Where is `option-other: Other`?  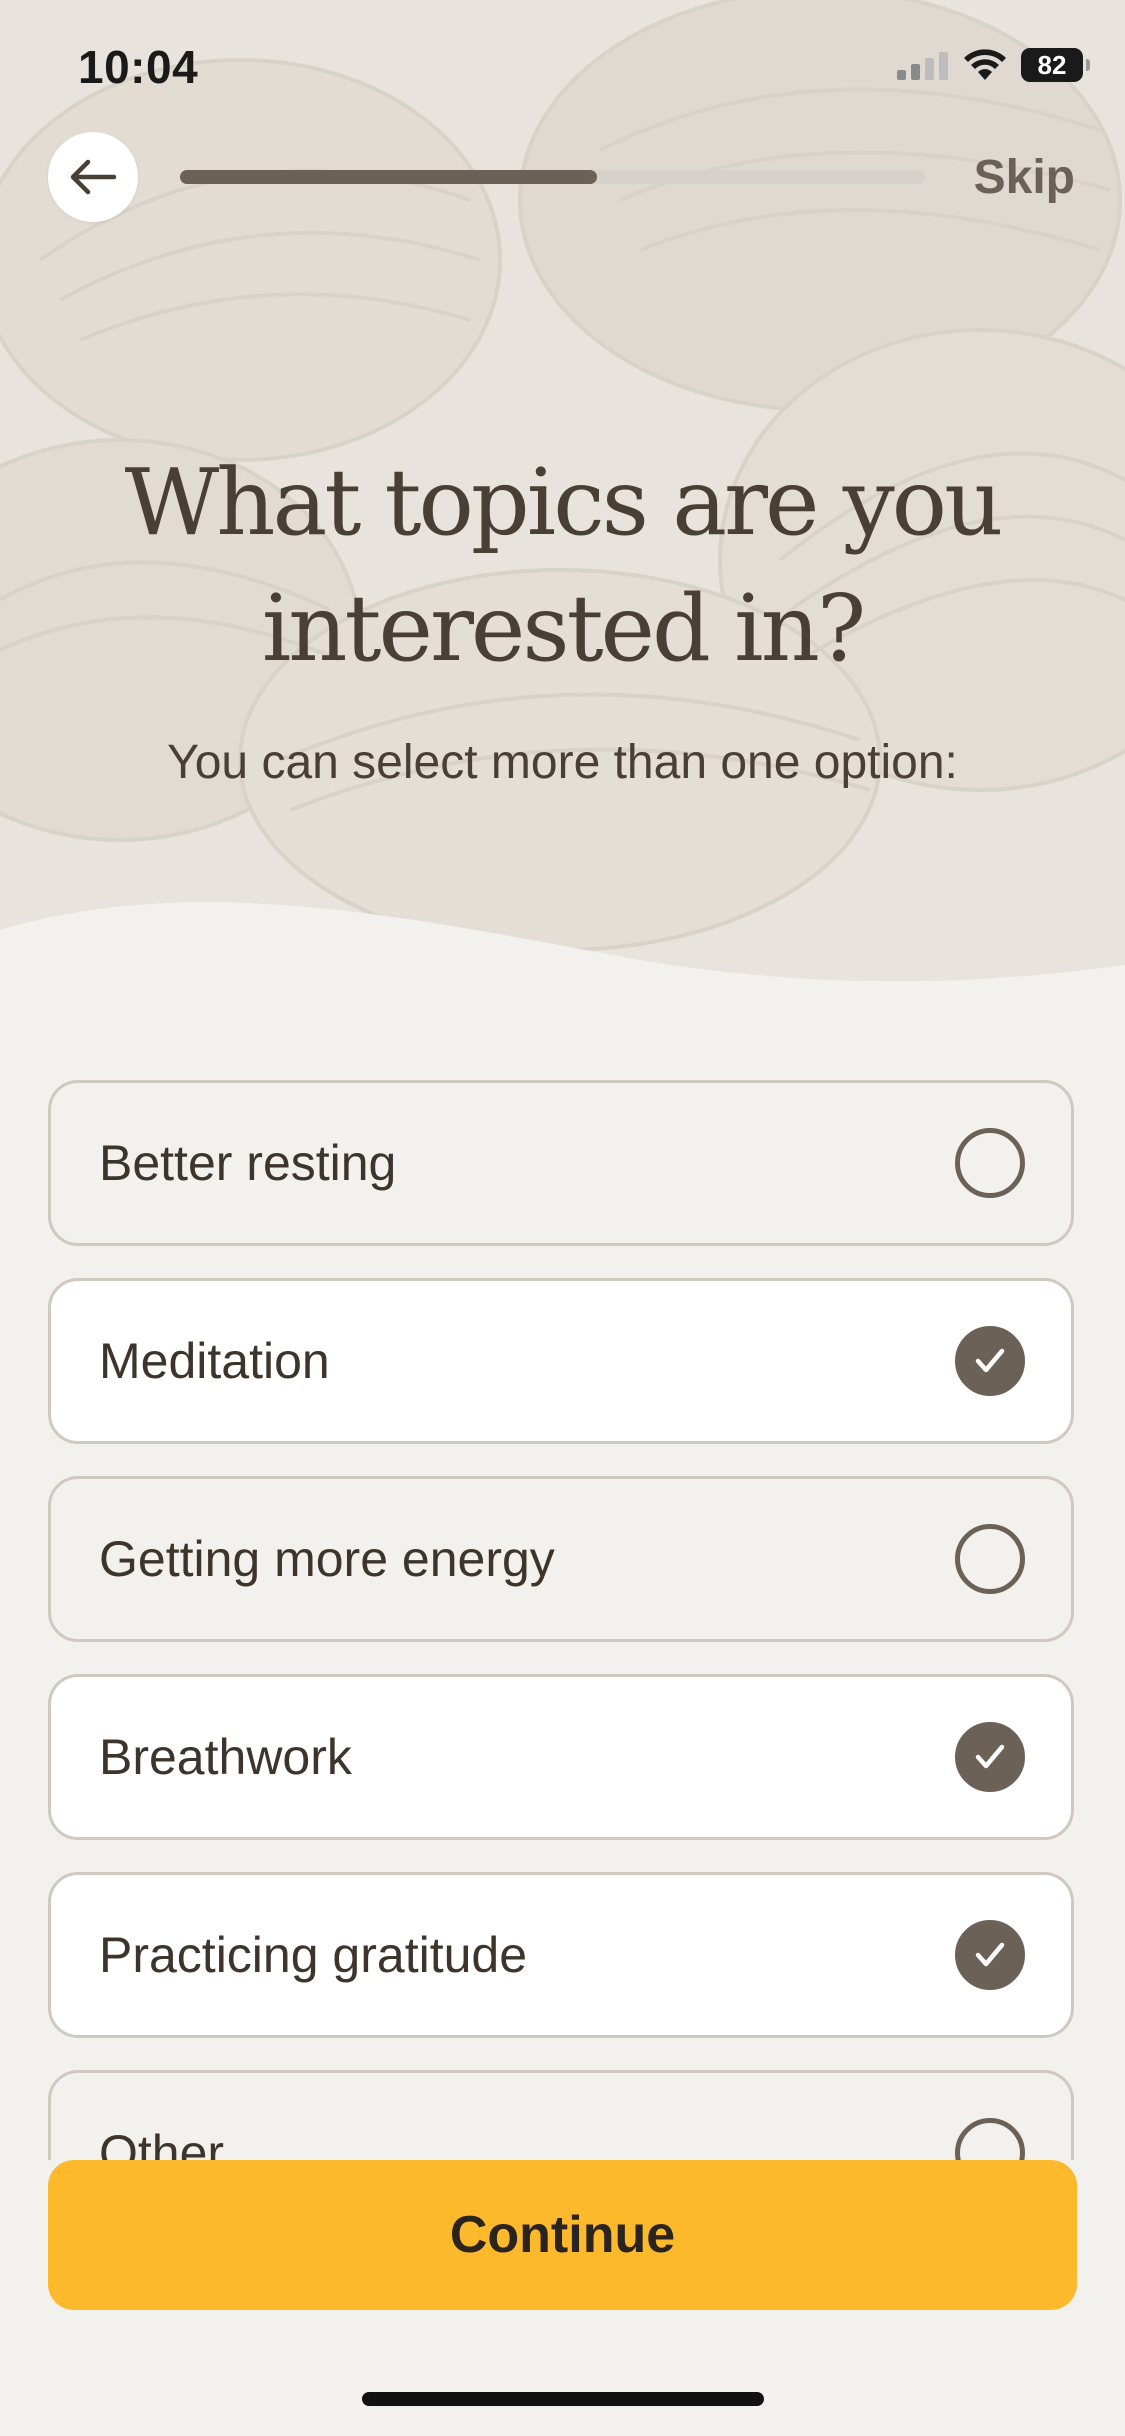
option-other: Other is located at coordinates (561, 2115).